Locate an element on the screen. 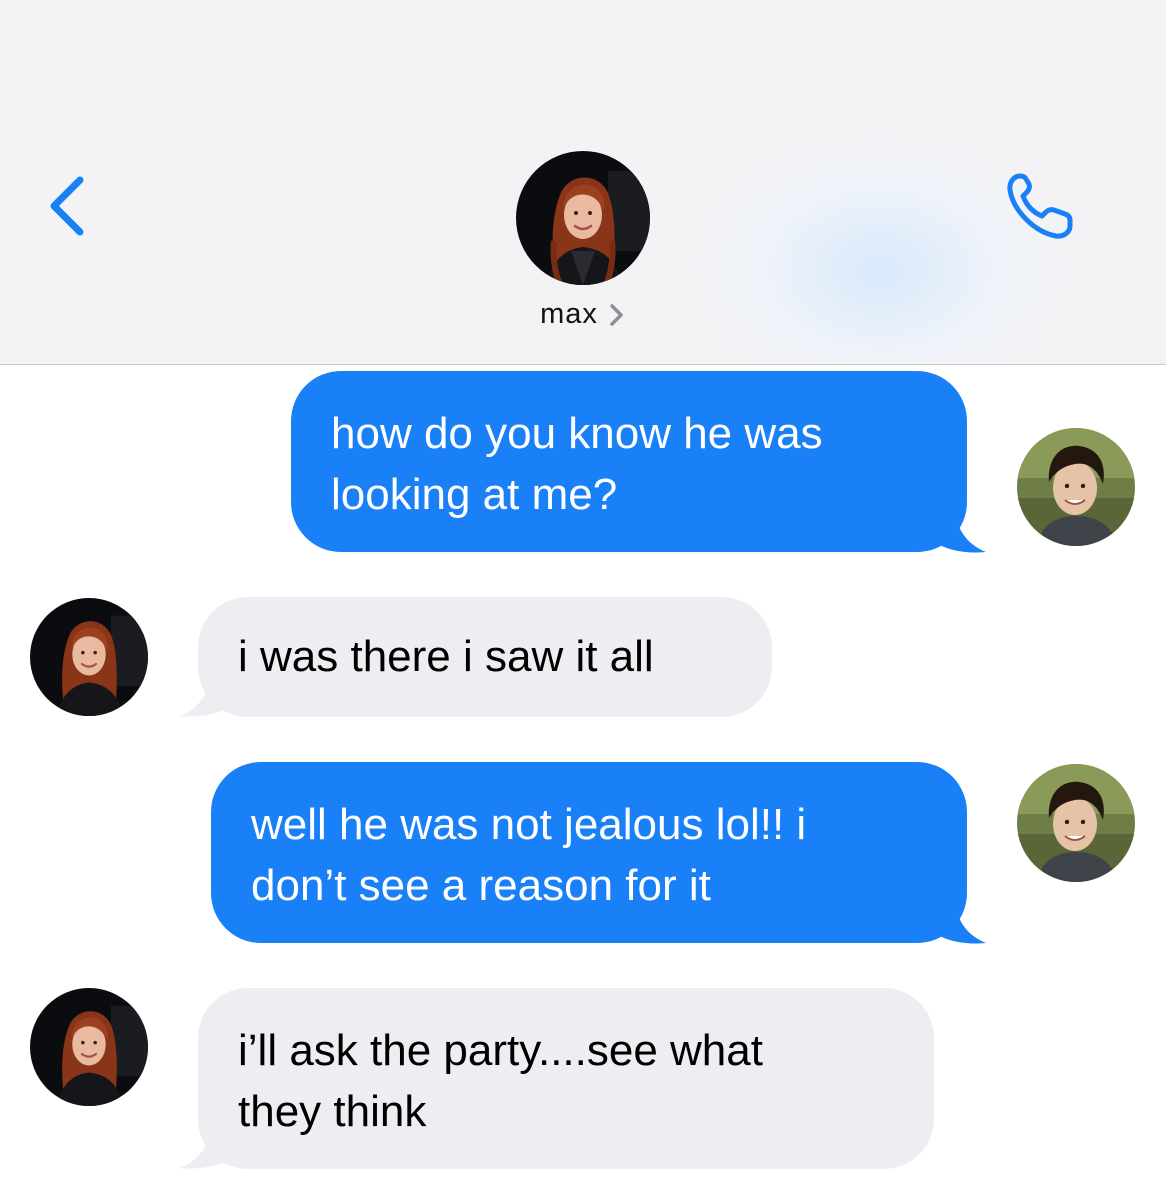 This screenshot has height=1200, width=1166. phone-icon is located at coordinates (1040, 206).